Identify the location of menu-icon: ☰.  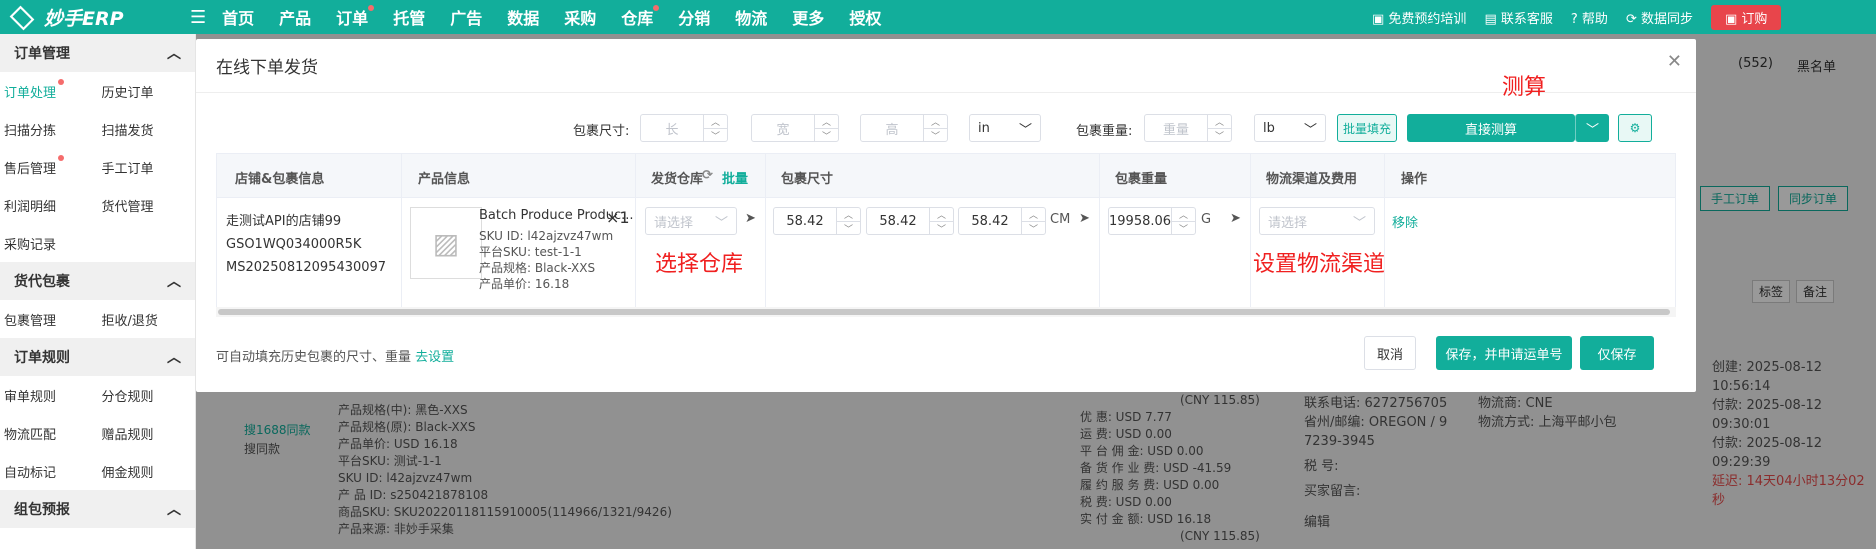
(198, 17).